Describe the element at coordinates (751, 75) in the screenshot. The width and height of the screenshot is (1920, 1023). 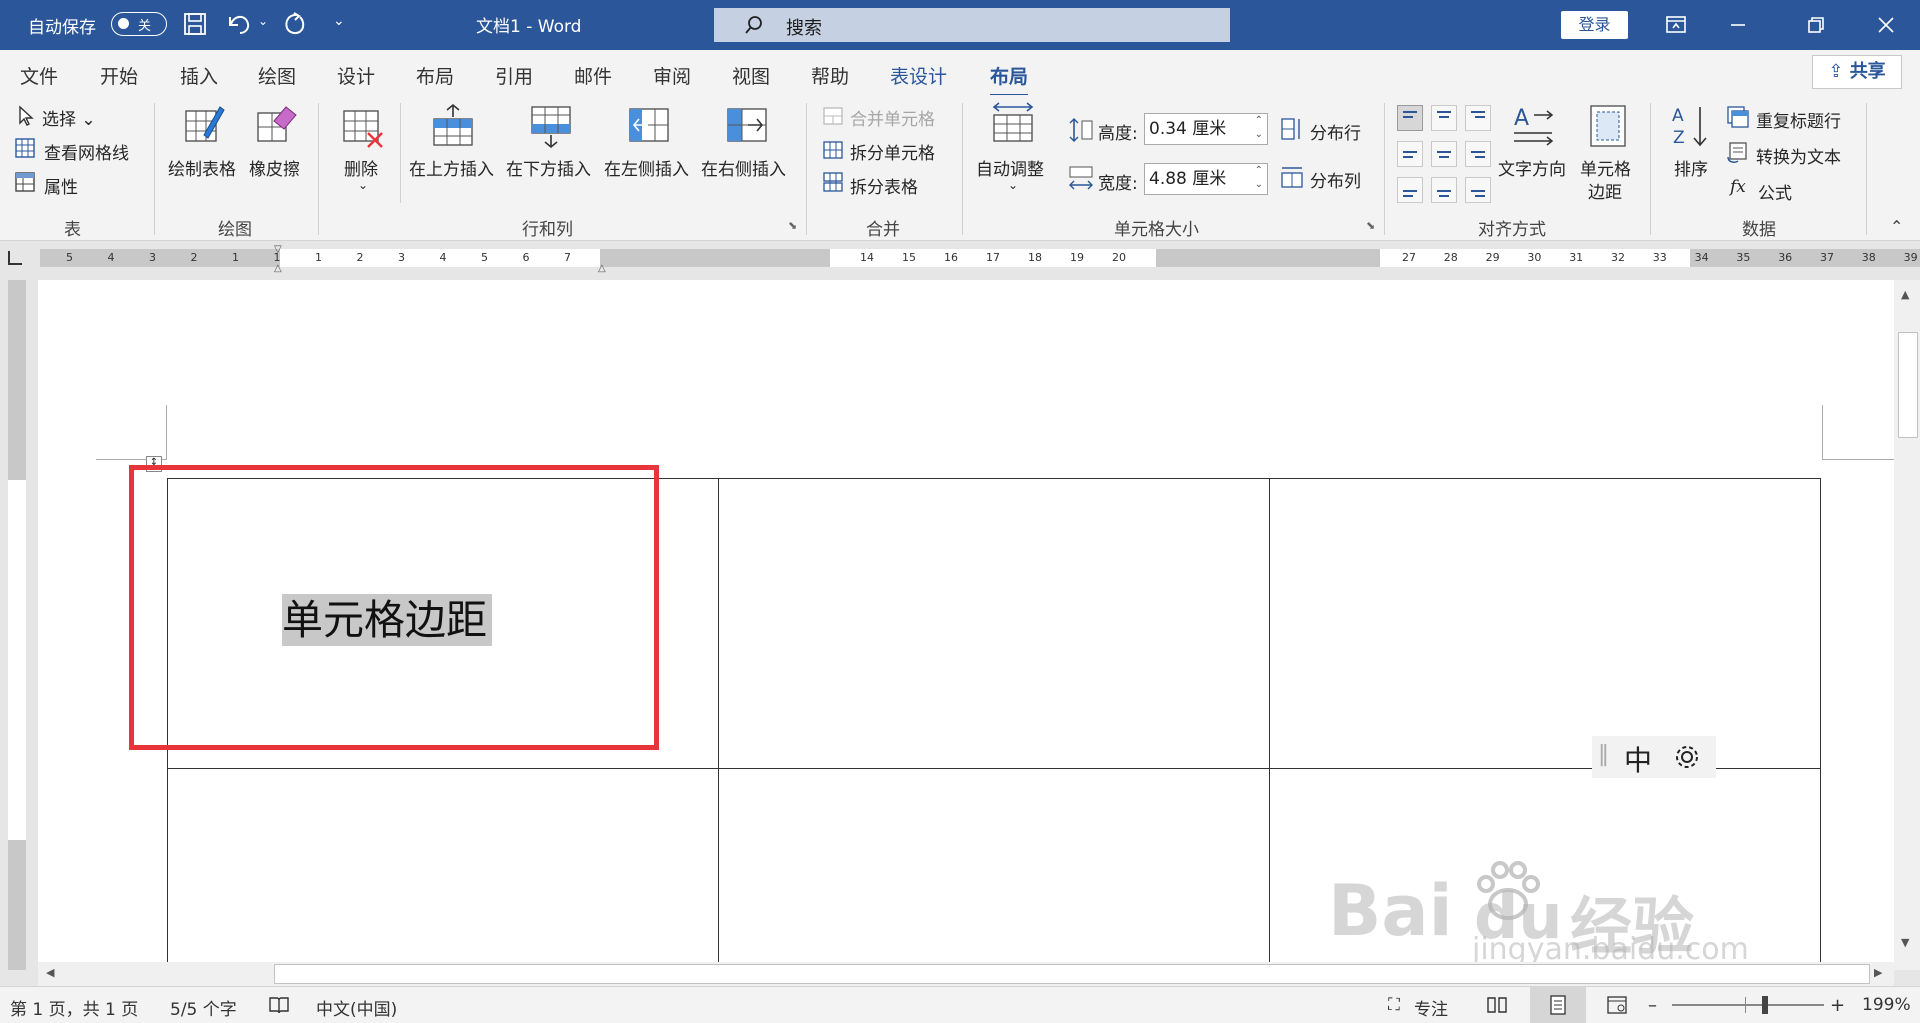
I see `tab-view: 视图` at that location.